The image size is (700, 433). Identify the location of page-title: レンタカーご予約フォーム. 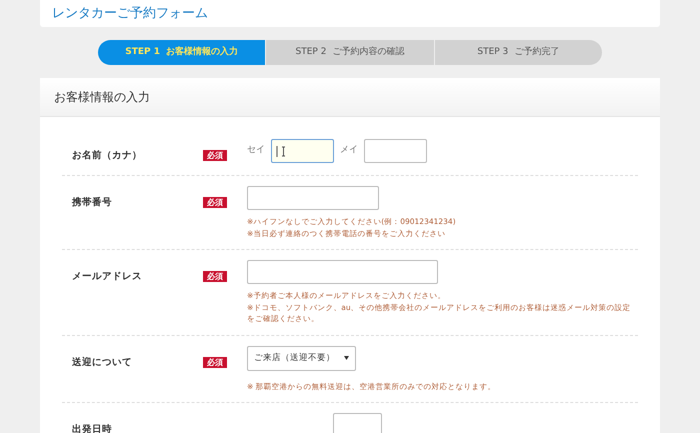
(130, 13).